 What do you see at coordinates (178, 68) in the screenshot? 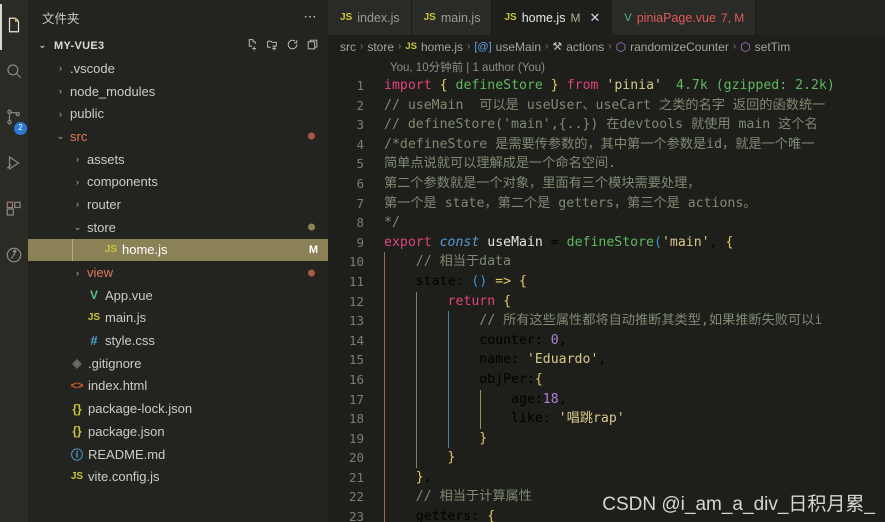
I see `tree-item--vscode: › .vscode` at bounding box center [178, 68].